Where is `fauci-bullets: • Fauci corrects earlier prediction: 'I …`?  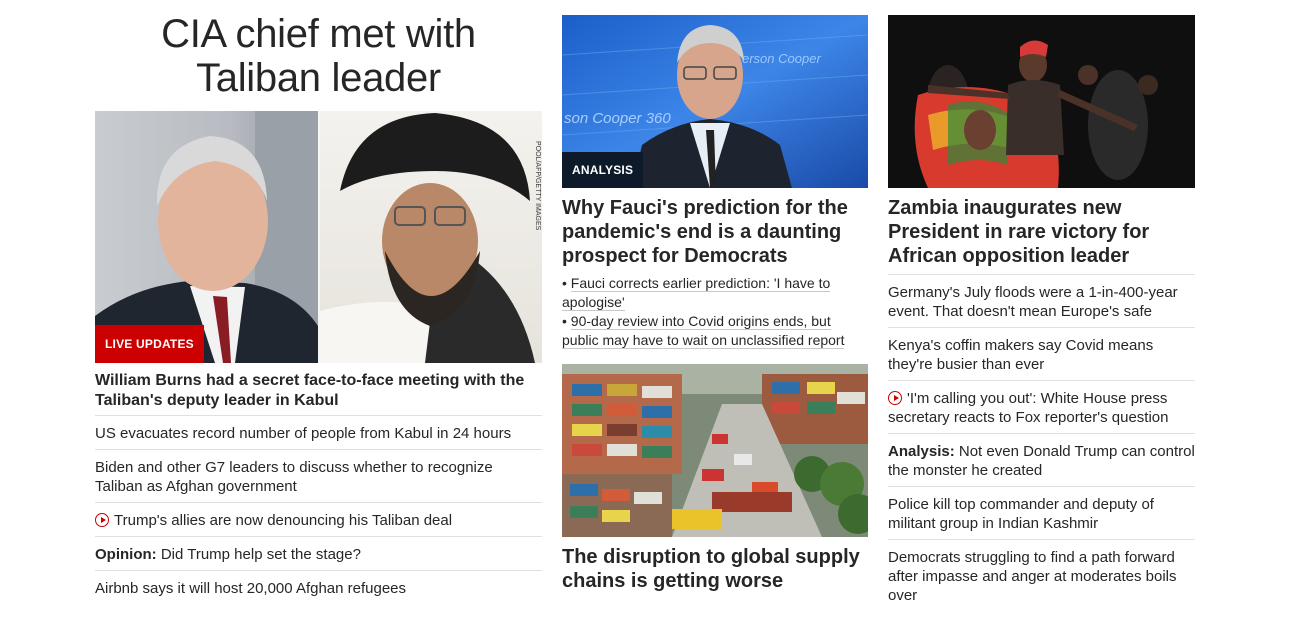
fauci-bullets: • Fauci corrects earlier prediction: 'I … is located at coordinates (715, 311).